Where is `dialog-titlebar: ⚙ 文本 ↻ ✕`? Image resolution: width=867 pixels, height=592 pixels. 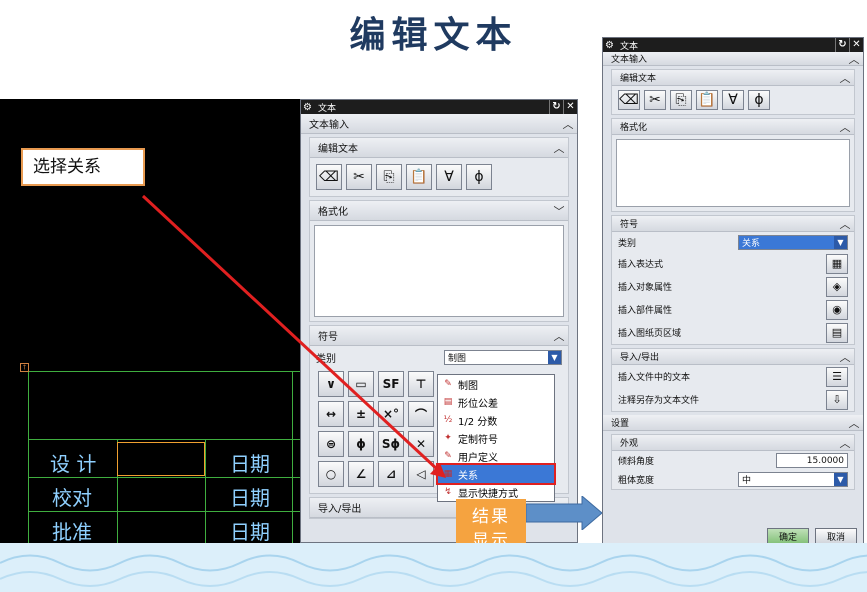
dialog-titlebar: ⚙ 文本 ↻ ✕ is located at coordinates (733, 45).